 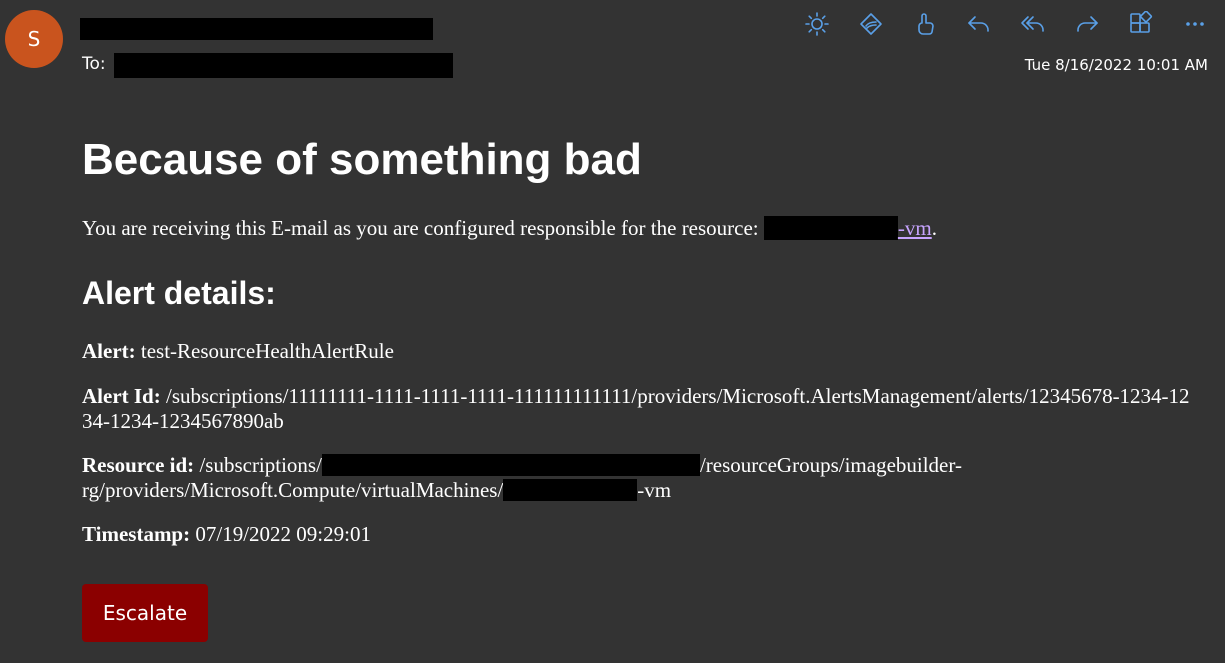 I want to click on timestamp-field: Timestamp: 07/19/2022 09:29:01, so click(x=642, y=534).